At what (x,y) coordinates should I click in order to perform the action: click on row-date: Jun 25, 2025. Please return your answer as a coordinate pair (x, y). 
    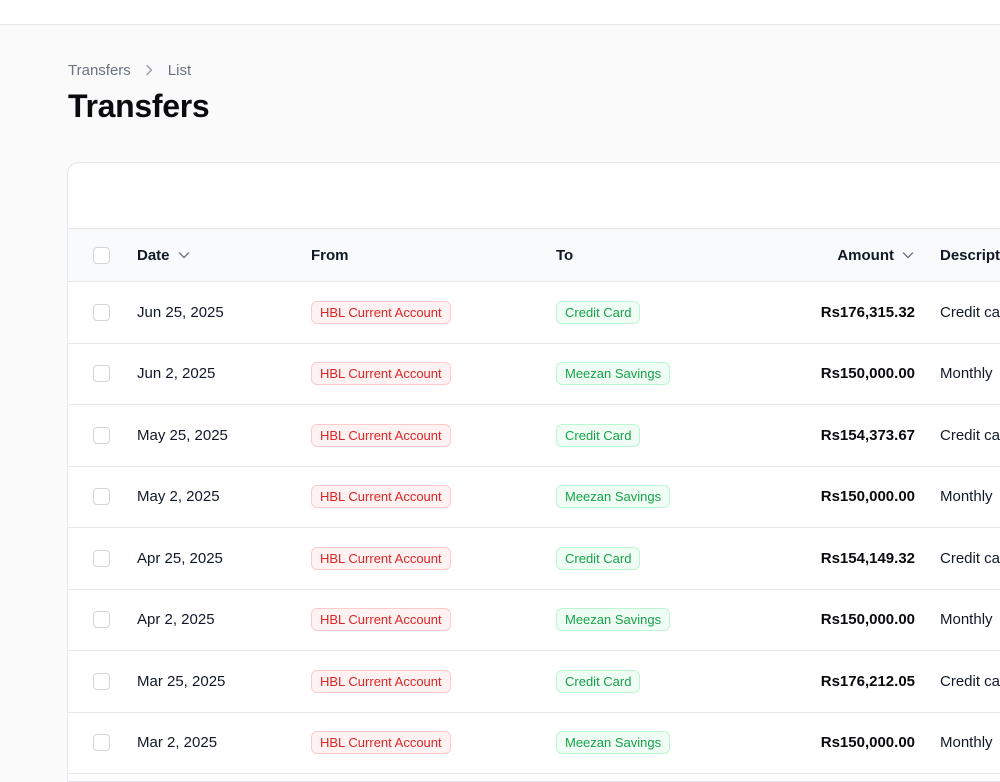
    Looking at the image, I should click on (180, 312).